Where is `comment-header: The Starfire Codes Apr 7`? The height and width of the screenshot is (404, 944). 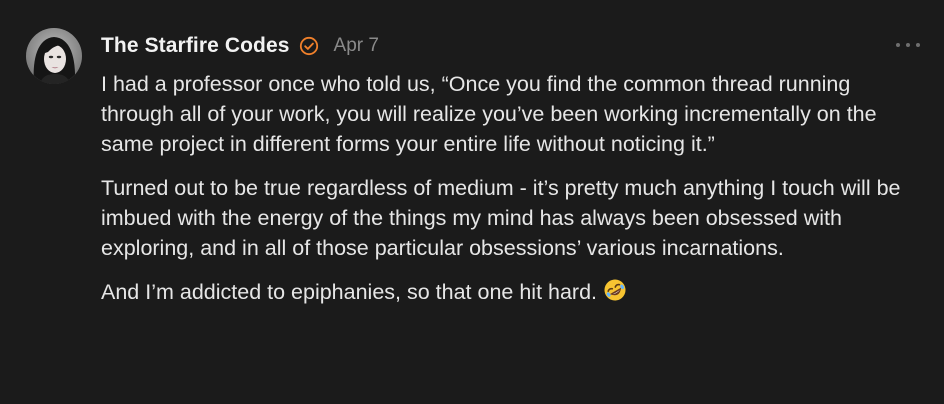 comment-header: The Starfire Codes Apr 7 is located at coordinates (240, 46).